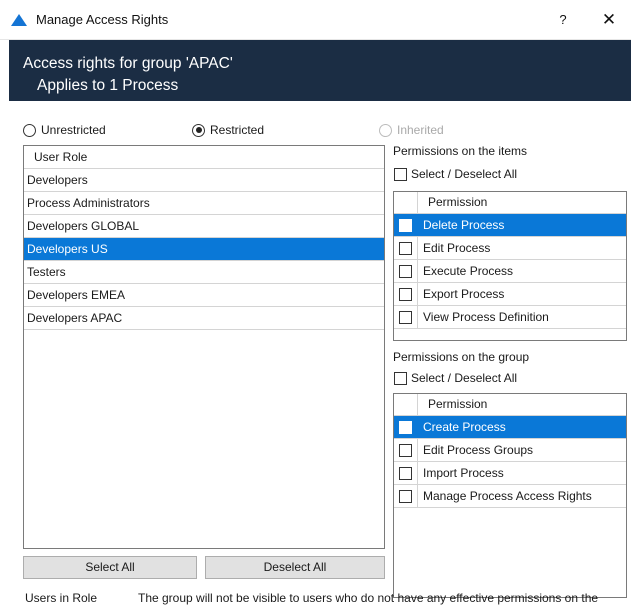 The width and height of the screenshot is (631, 609). Describe the element at coordinates (478, 450) in the screenshot. I see `permission-label: Edit Process Groups` at that location.